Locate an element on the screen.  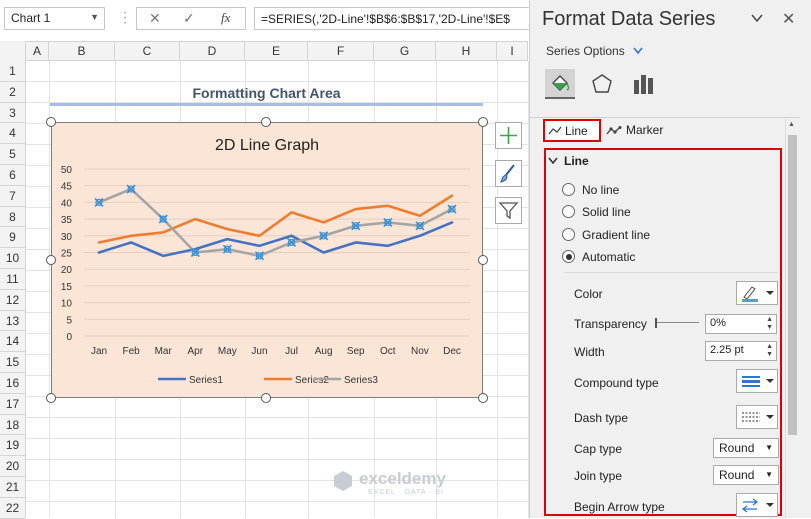
chevron-down-icon: ▼ is located at coordinates (94, 17).